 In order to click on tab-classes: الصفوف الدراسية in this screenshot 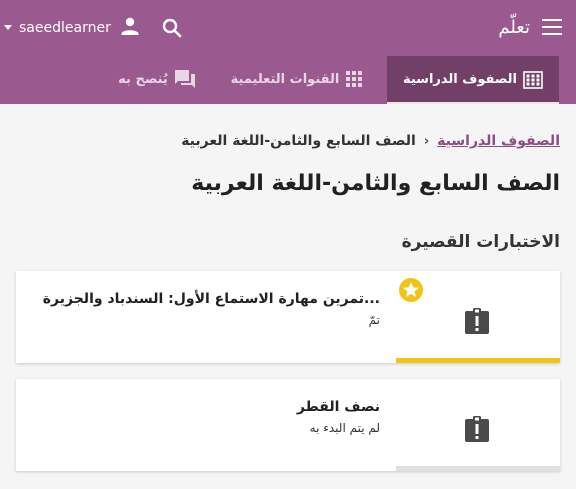, I will do `click(473, 80)`.